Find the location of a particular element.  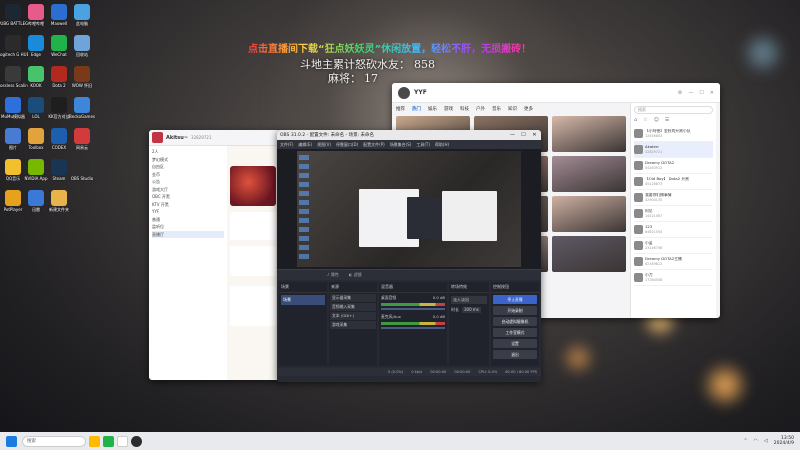

list-item: 小蓝 23146758 is located at coordinates (673, 246).